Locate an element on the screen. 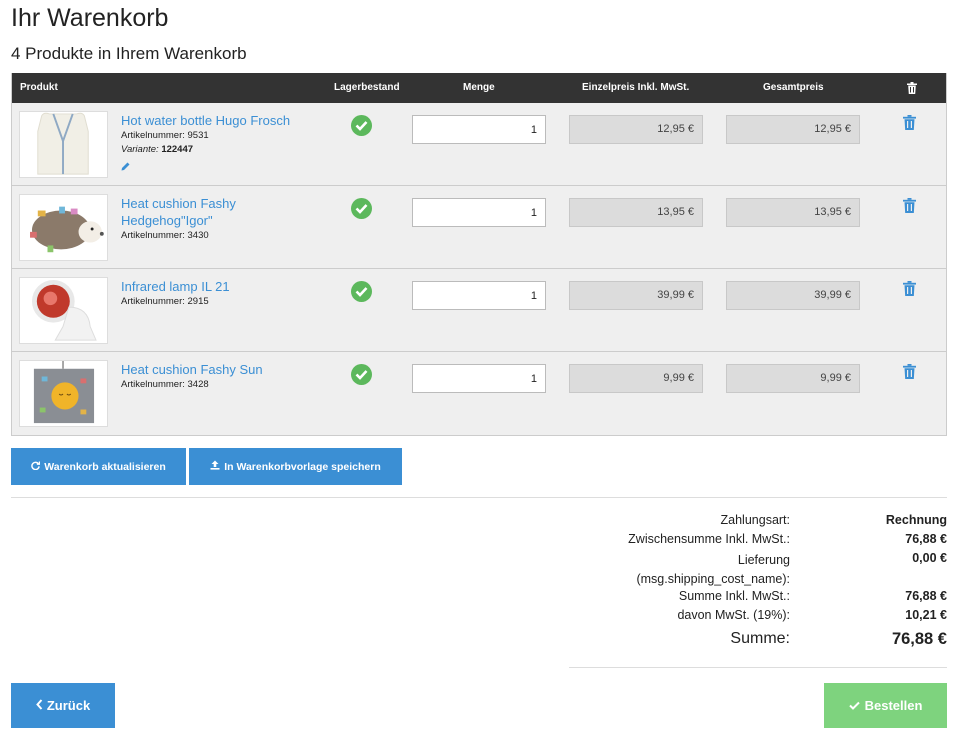  product-image-hedgehog is located at coordinates (63, 227).